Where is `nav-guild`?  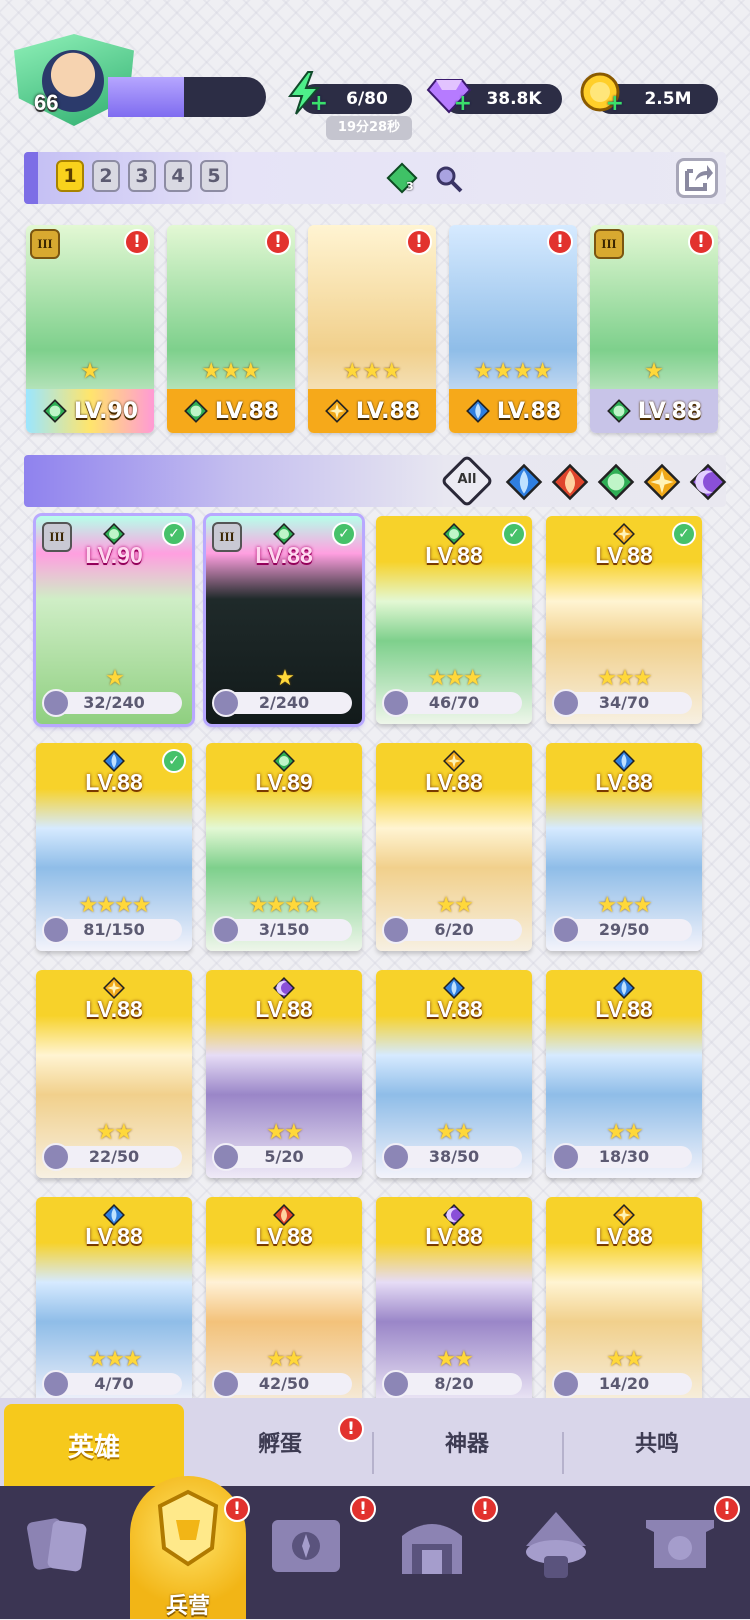
nav-guild is located at coordinates (561, 1551).